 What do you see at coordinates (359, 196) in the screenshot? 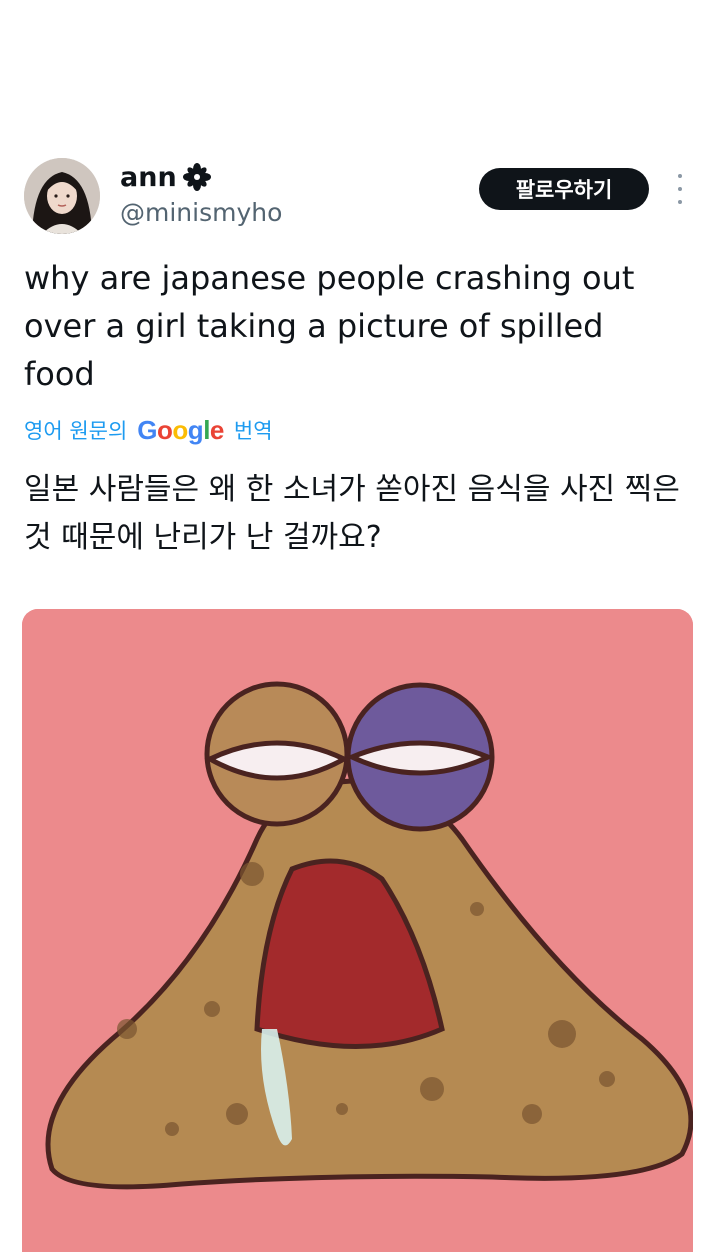
I see `tweet-header: ann @minismyho 팔로우하기` at bounding box center [359, 196].